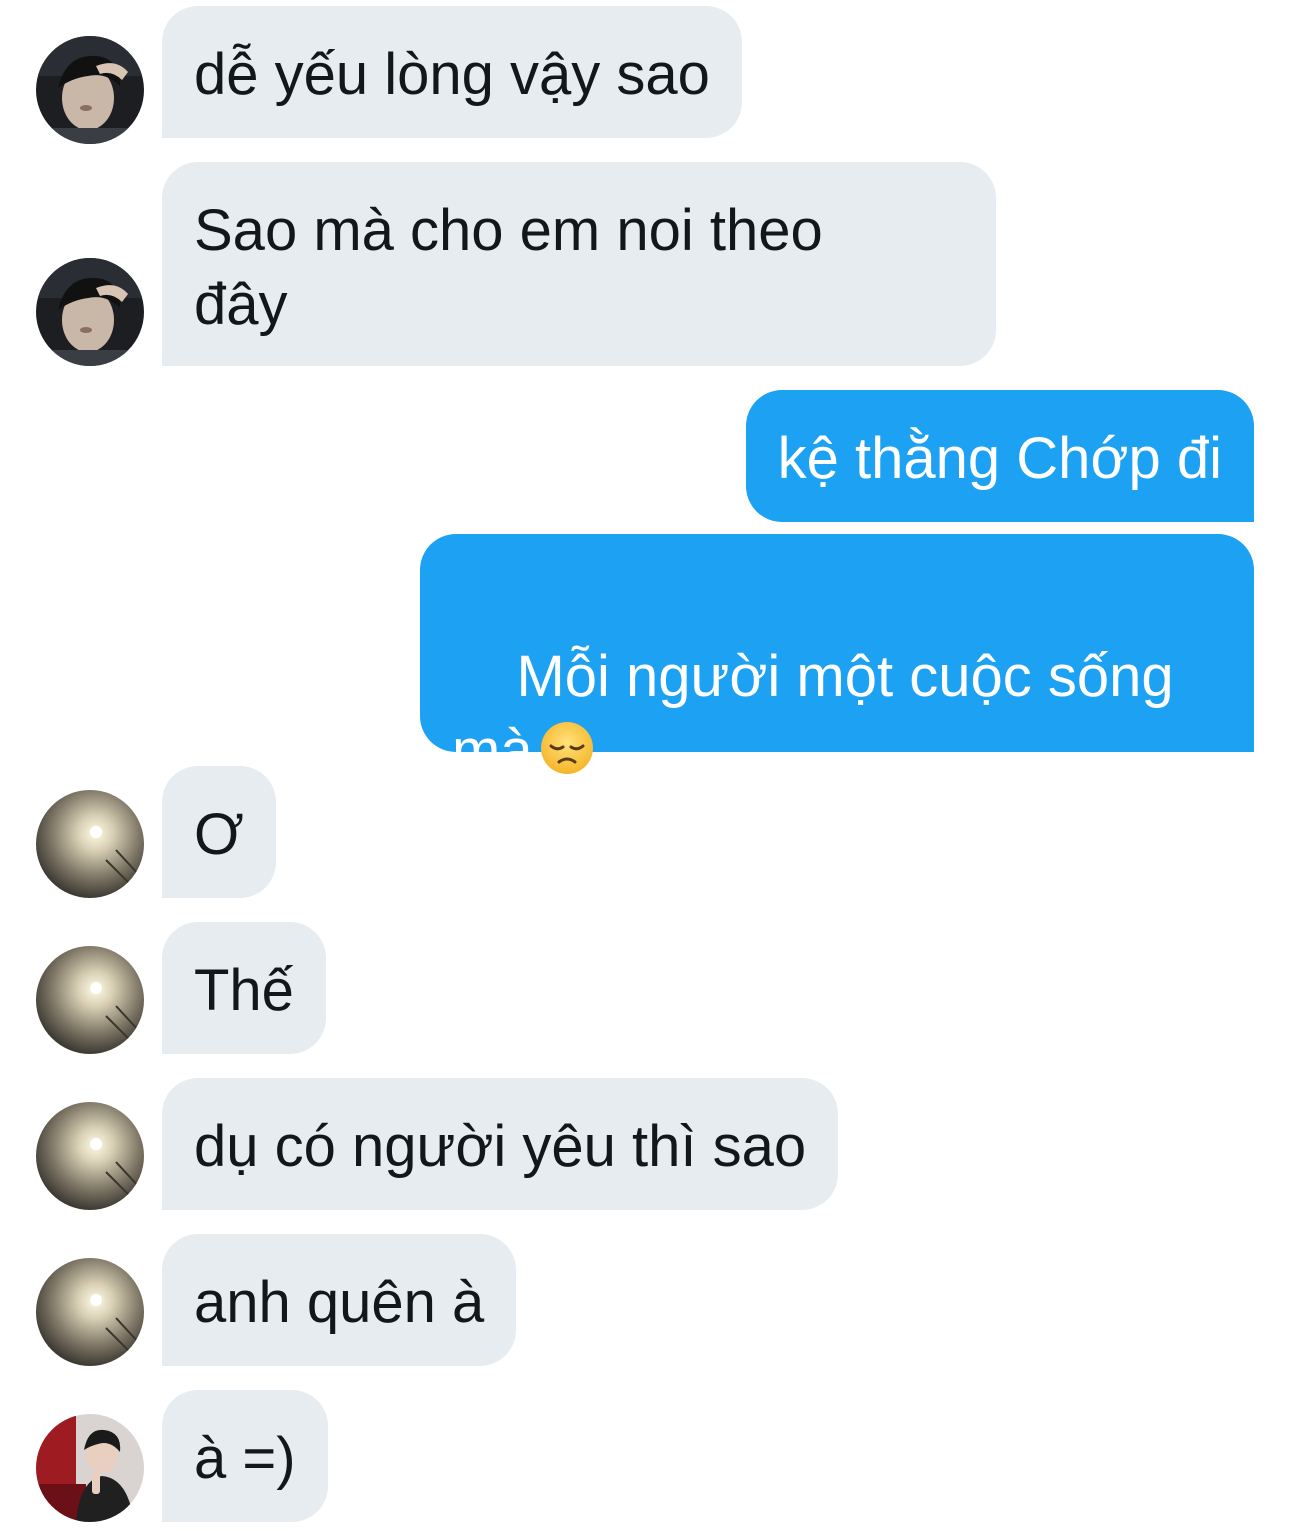 Image resolution: width=1290 pixels, height=1531 pixels. What do you see at coordinates (645, 1456) in the screenshot?
I see `message-row-incoming: à =)` at bounding box center [645, 1456].